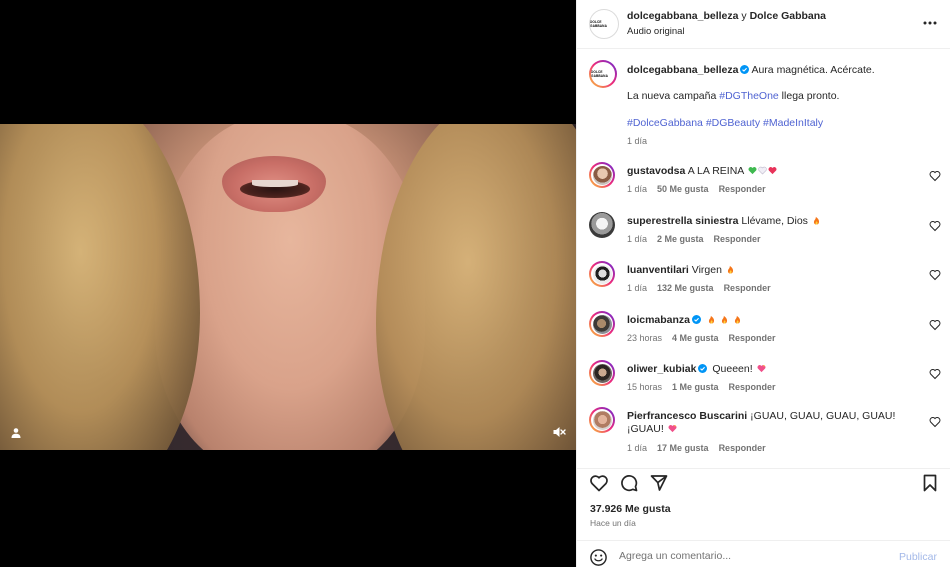  What do you see at coordinates (763, 482) in the screenshot?
I see `action-bar` at bounding box center [763, 482].